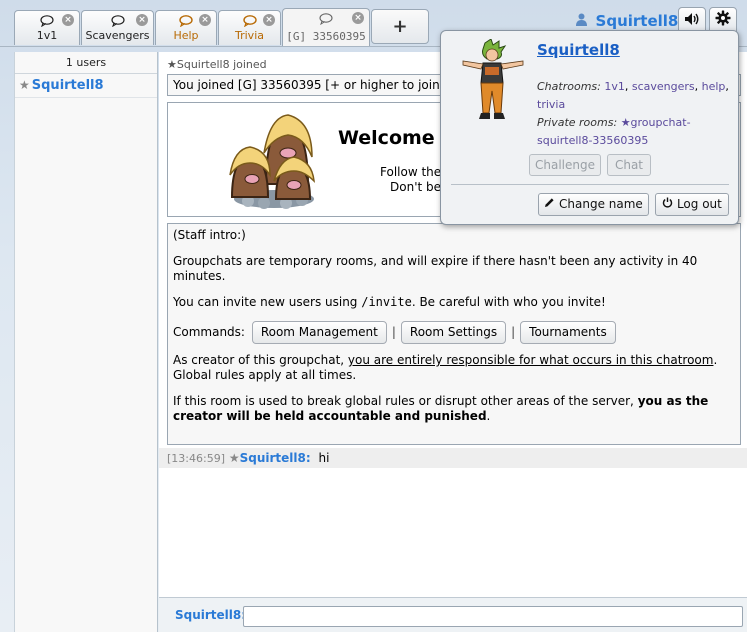 This screenshot has width=747, height=632. What do you see at coordinates (723, 20) in the screenshot?
I see `gear-icon` at bounding box center [723, 20].